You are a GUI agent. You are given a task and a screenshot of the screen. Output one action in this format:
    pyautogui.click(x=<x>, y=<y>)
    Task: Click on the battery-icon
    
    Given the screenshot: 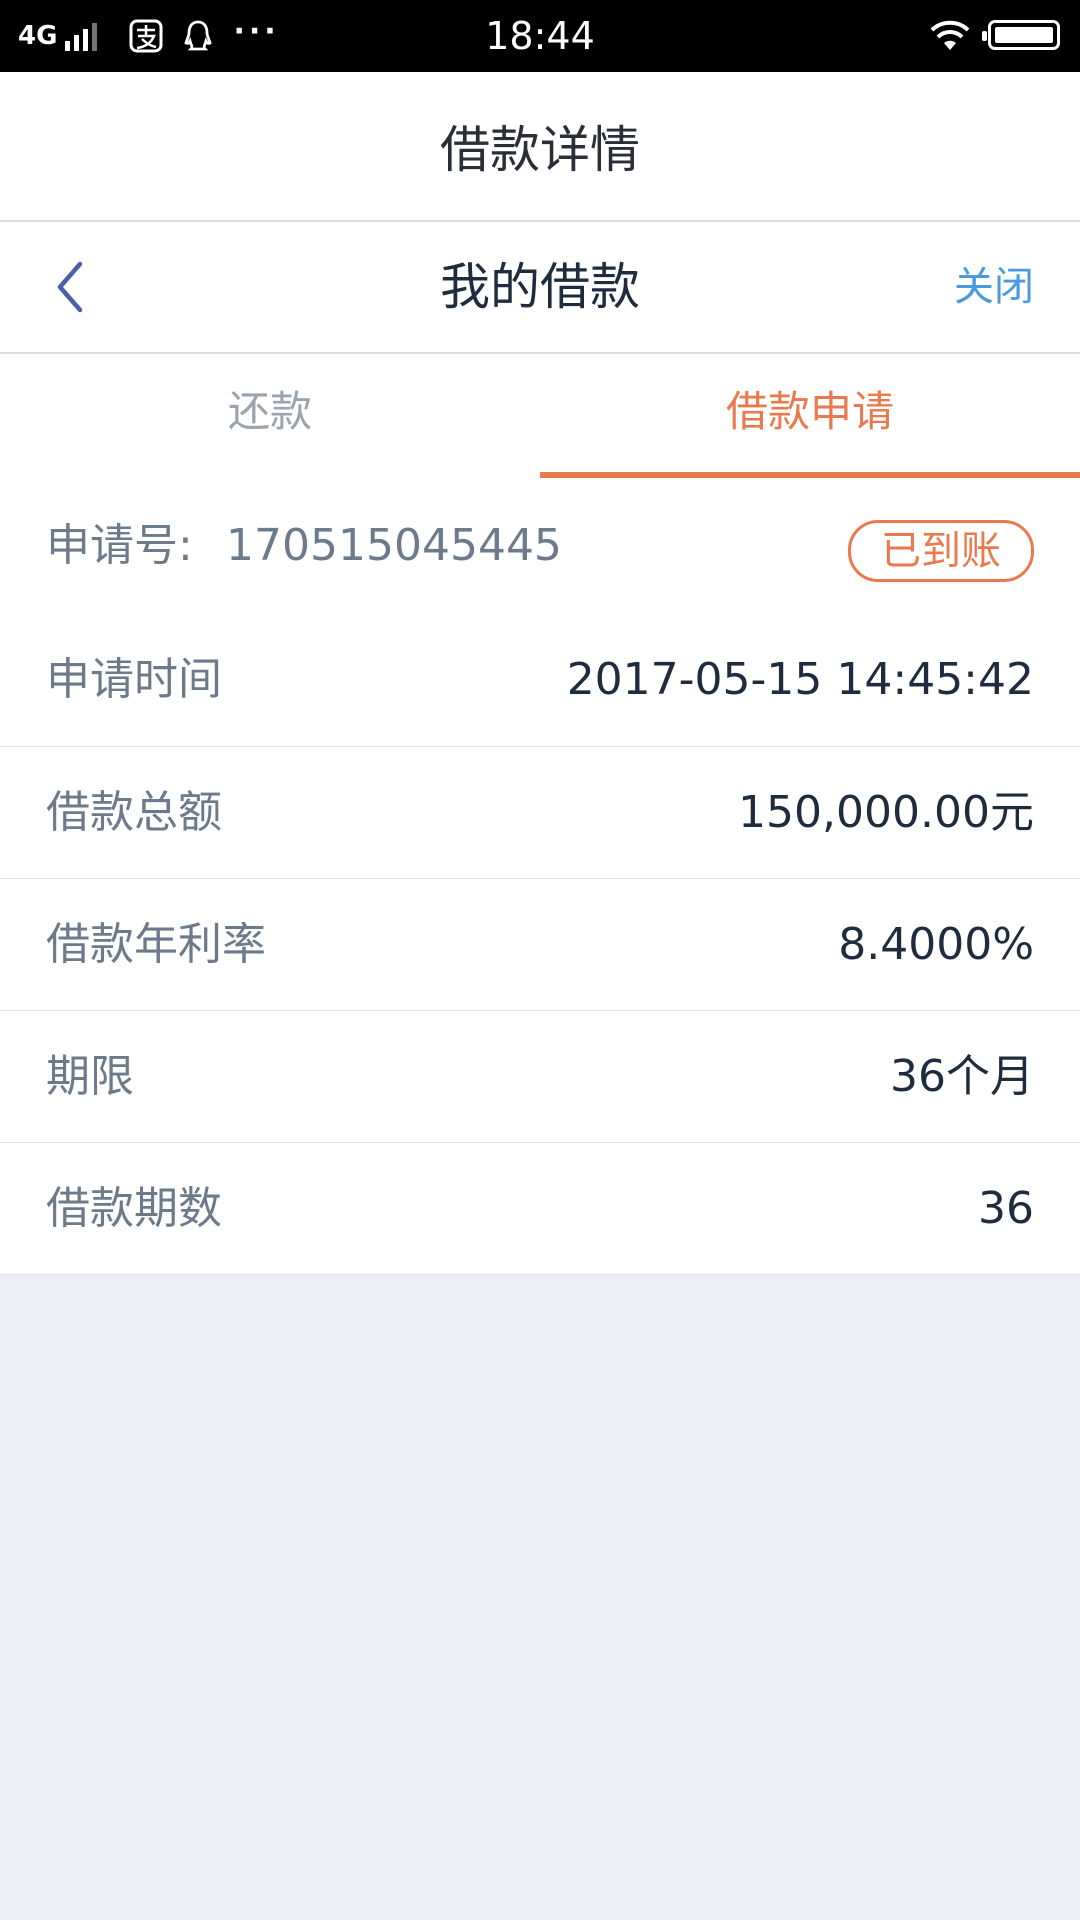 What is the action you would take?
    pyautogui.click(x=1021, y=35)
    